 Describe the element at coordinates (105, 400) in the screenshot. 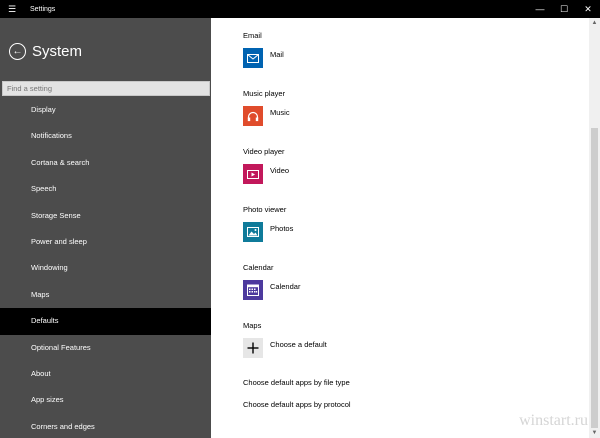

I see `nav-item-app-sizes: App sizes` at that location.